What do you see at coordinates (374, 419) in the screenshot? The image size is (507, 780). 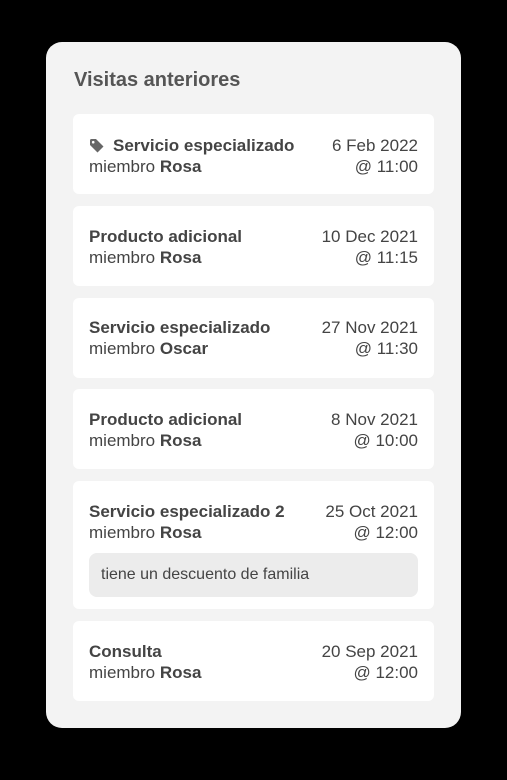 I see `visit-date: 8 Nov 2021` at bounding box center [374, 419].